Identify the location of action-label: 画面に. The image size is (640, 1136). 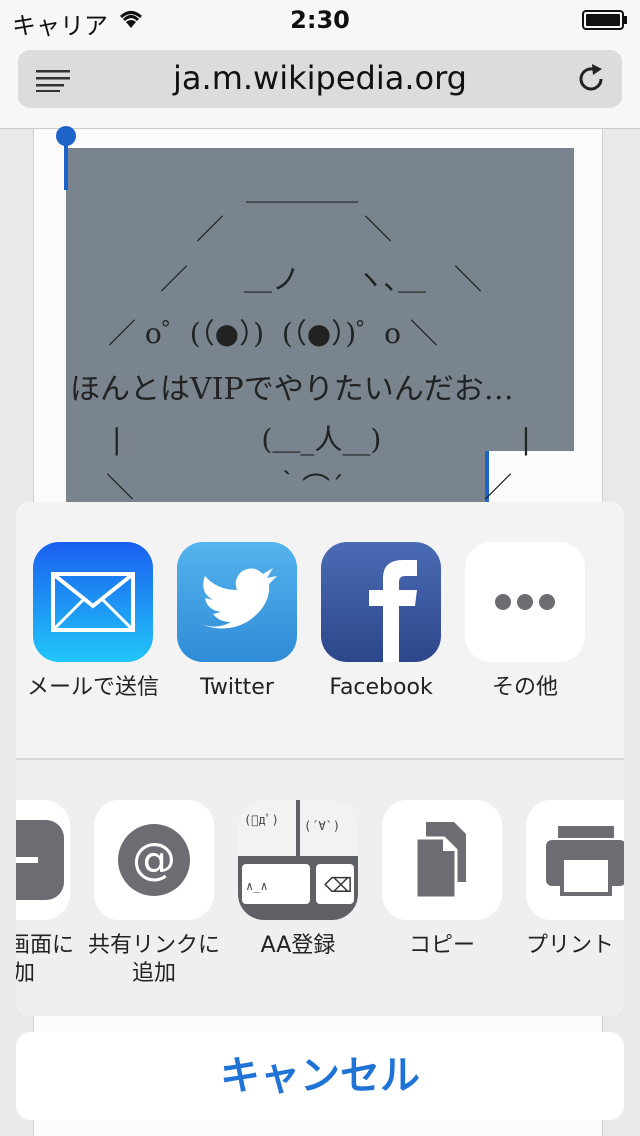
(45, 945).